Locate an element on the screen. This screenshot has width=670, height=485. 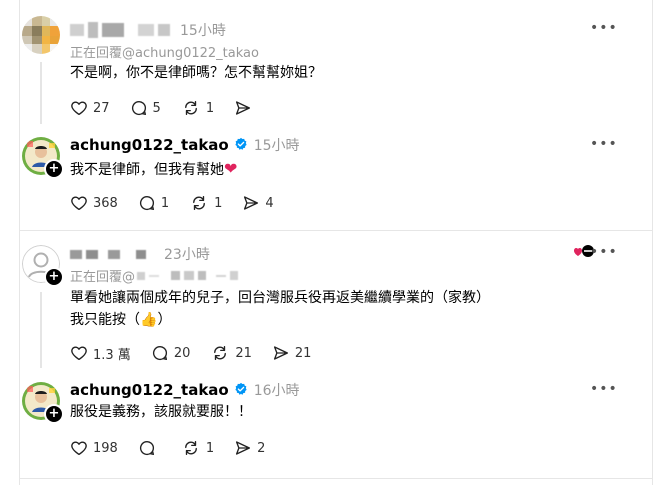
post-header: 15小時 is located at coordinates (148, 30).